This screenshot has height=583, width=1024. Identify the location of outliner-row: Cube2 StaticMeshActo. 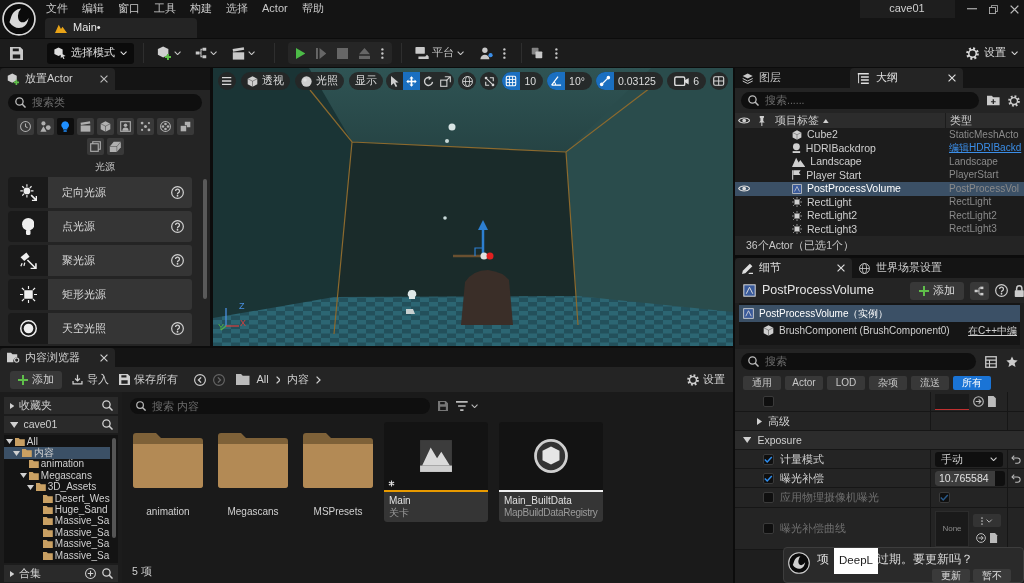
(879, 135).